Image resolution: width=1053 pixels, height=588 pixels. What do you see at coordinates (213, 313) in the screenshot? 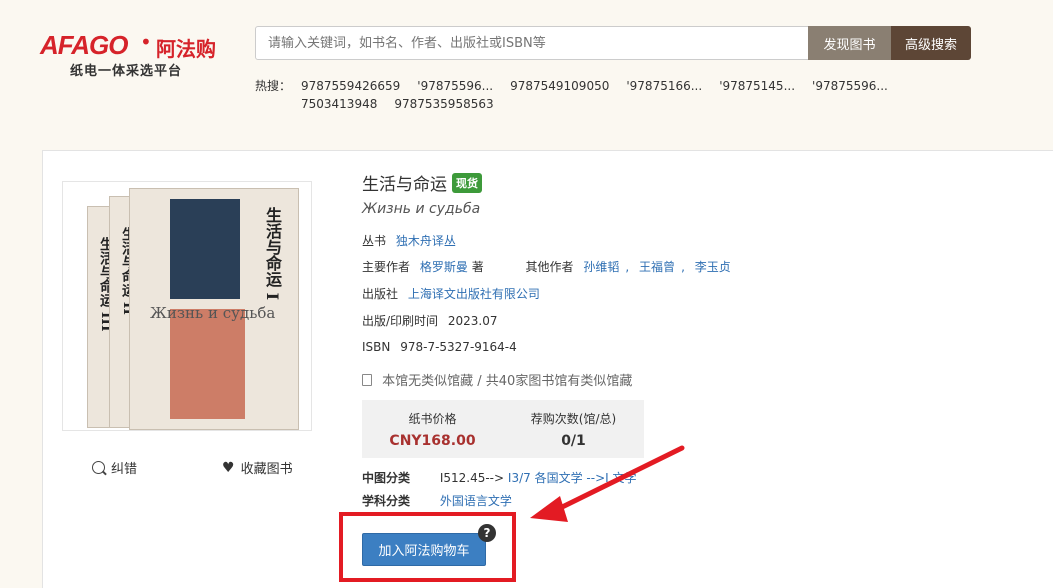
I see `cover-russian-title: Жизнь и судьба` at bounding box center [213, 313].